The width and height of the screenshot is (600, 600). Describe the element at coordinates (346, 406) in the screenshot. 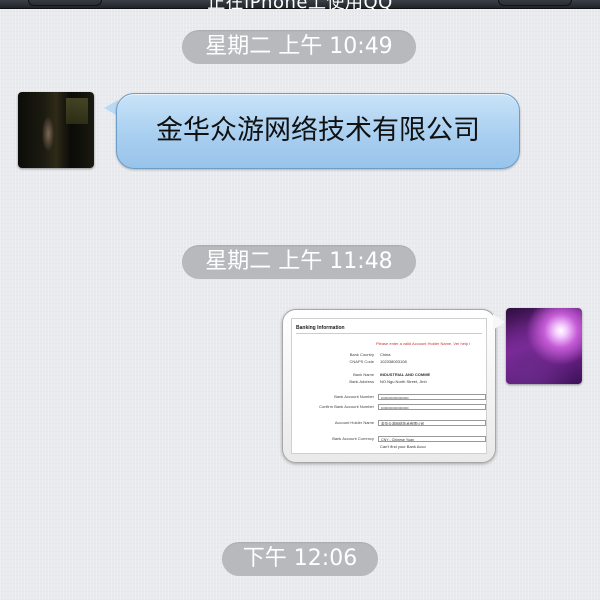

I see `row-label: Confirm Bank Account Number` at that location.